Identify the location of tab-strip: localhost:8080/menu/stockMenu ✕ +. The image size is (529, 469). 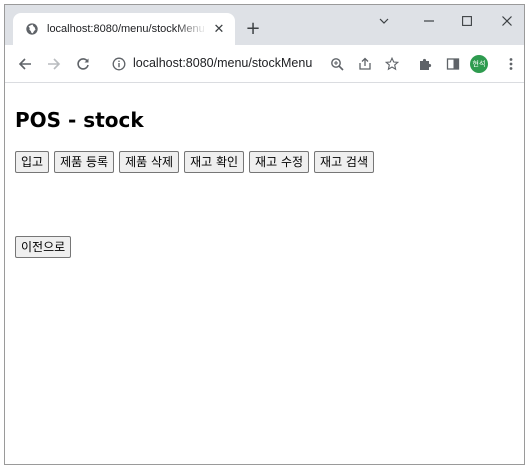
(264, 25).